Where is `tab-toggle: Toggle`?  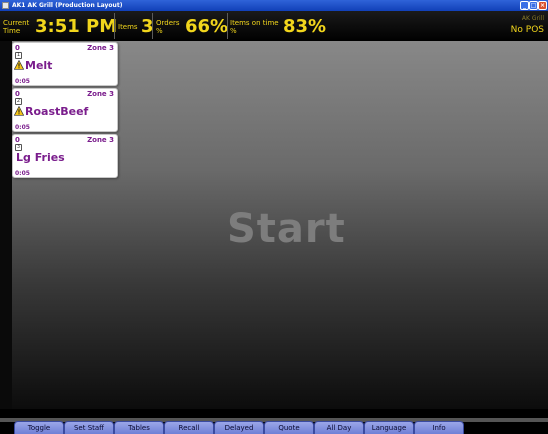 tab-toggle: Toggle is located at coordinates (39, 427).